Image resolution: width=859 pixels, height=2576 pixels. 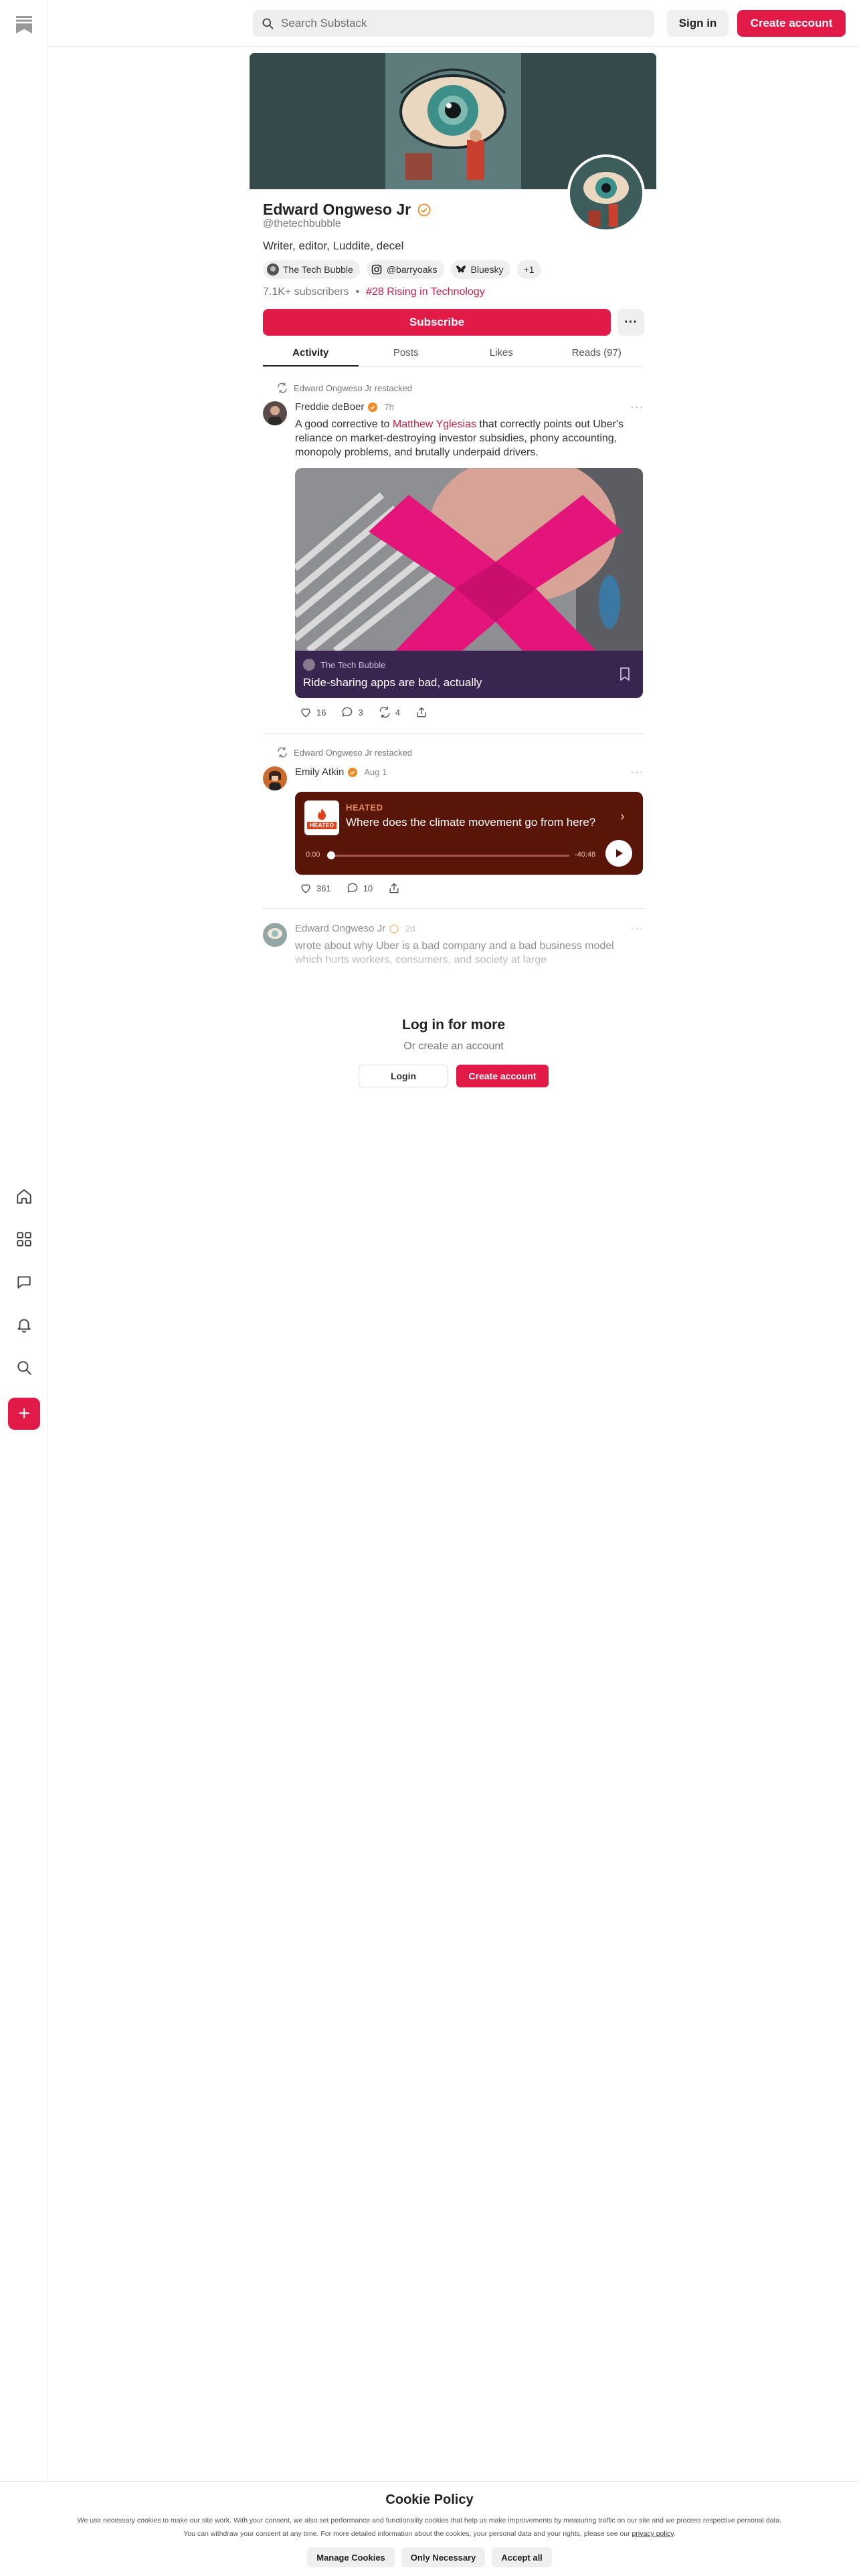 What do you see at coordinates (625, 674) in the screenshot?
I see `bookmark-icon` at bounding box center [625, 674].